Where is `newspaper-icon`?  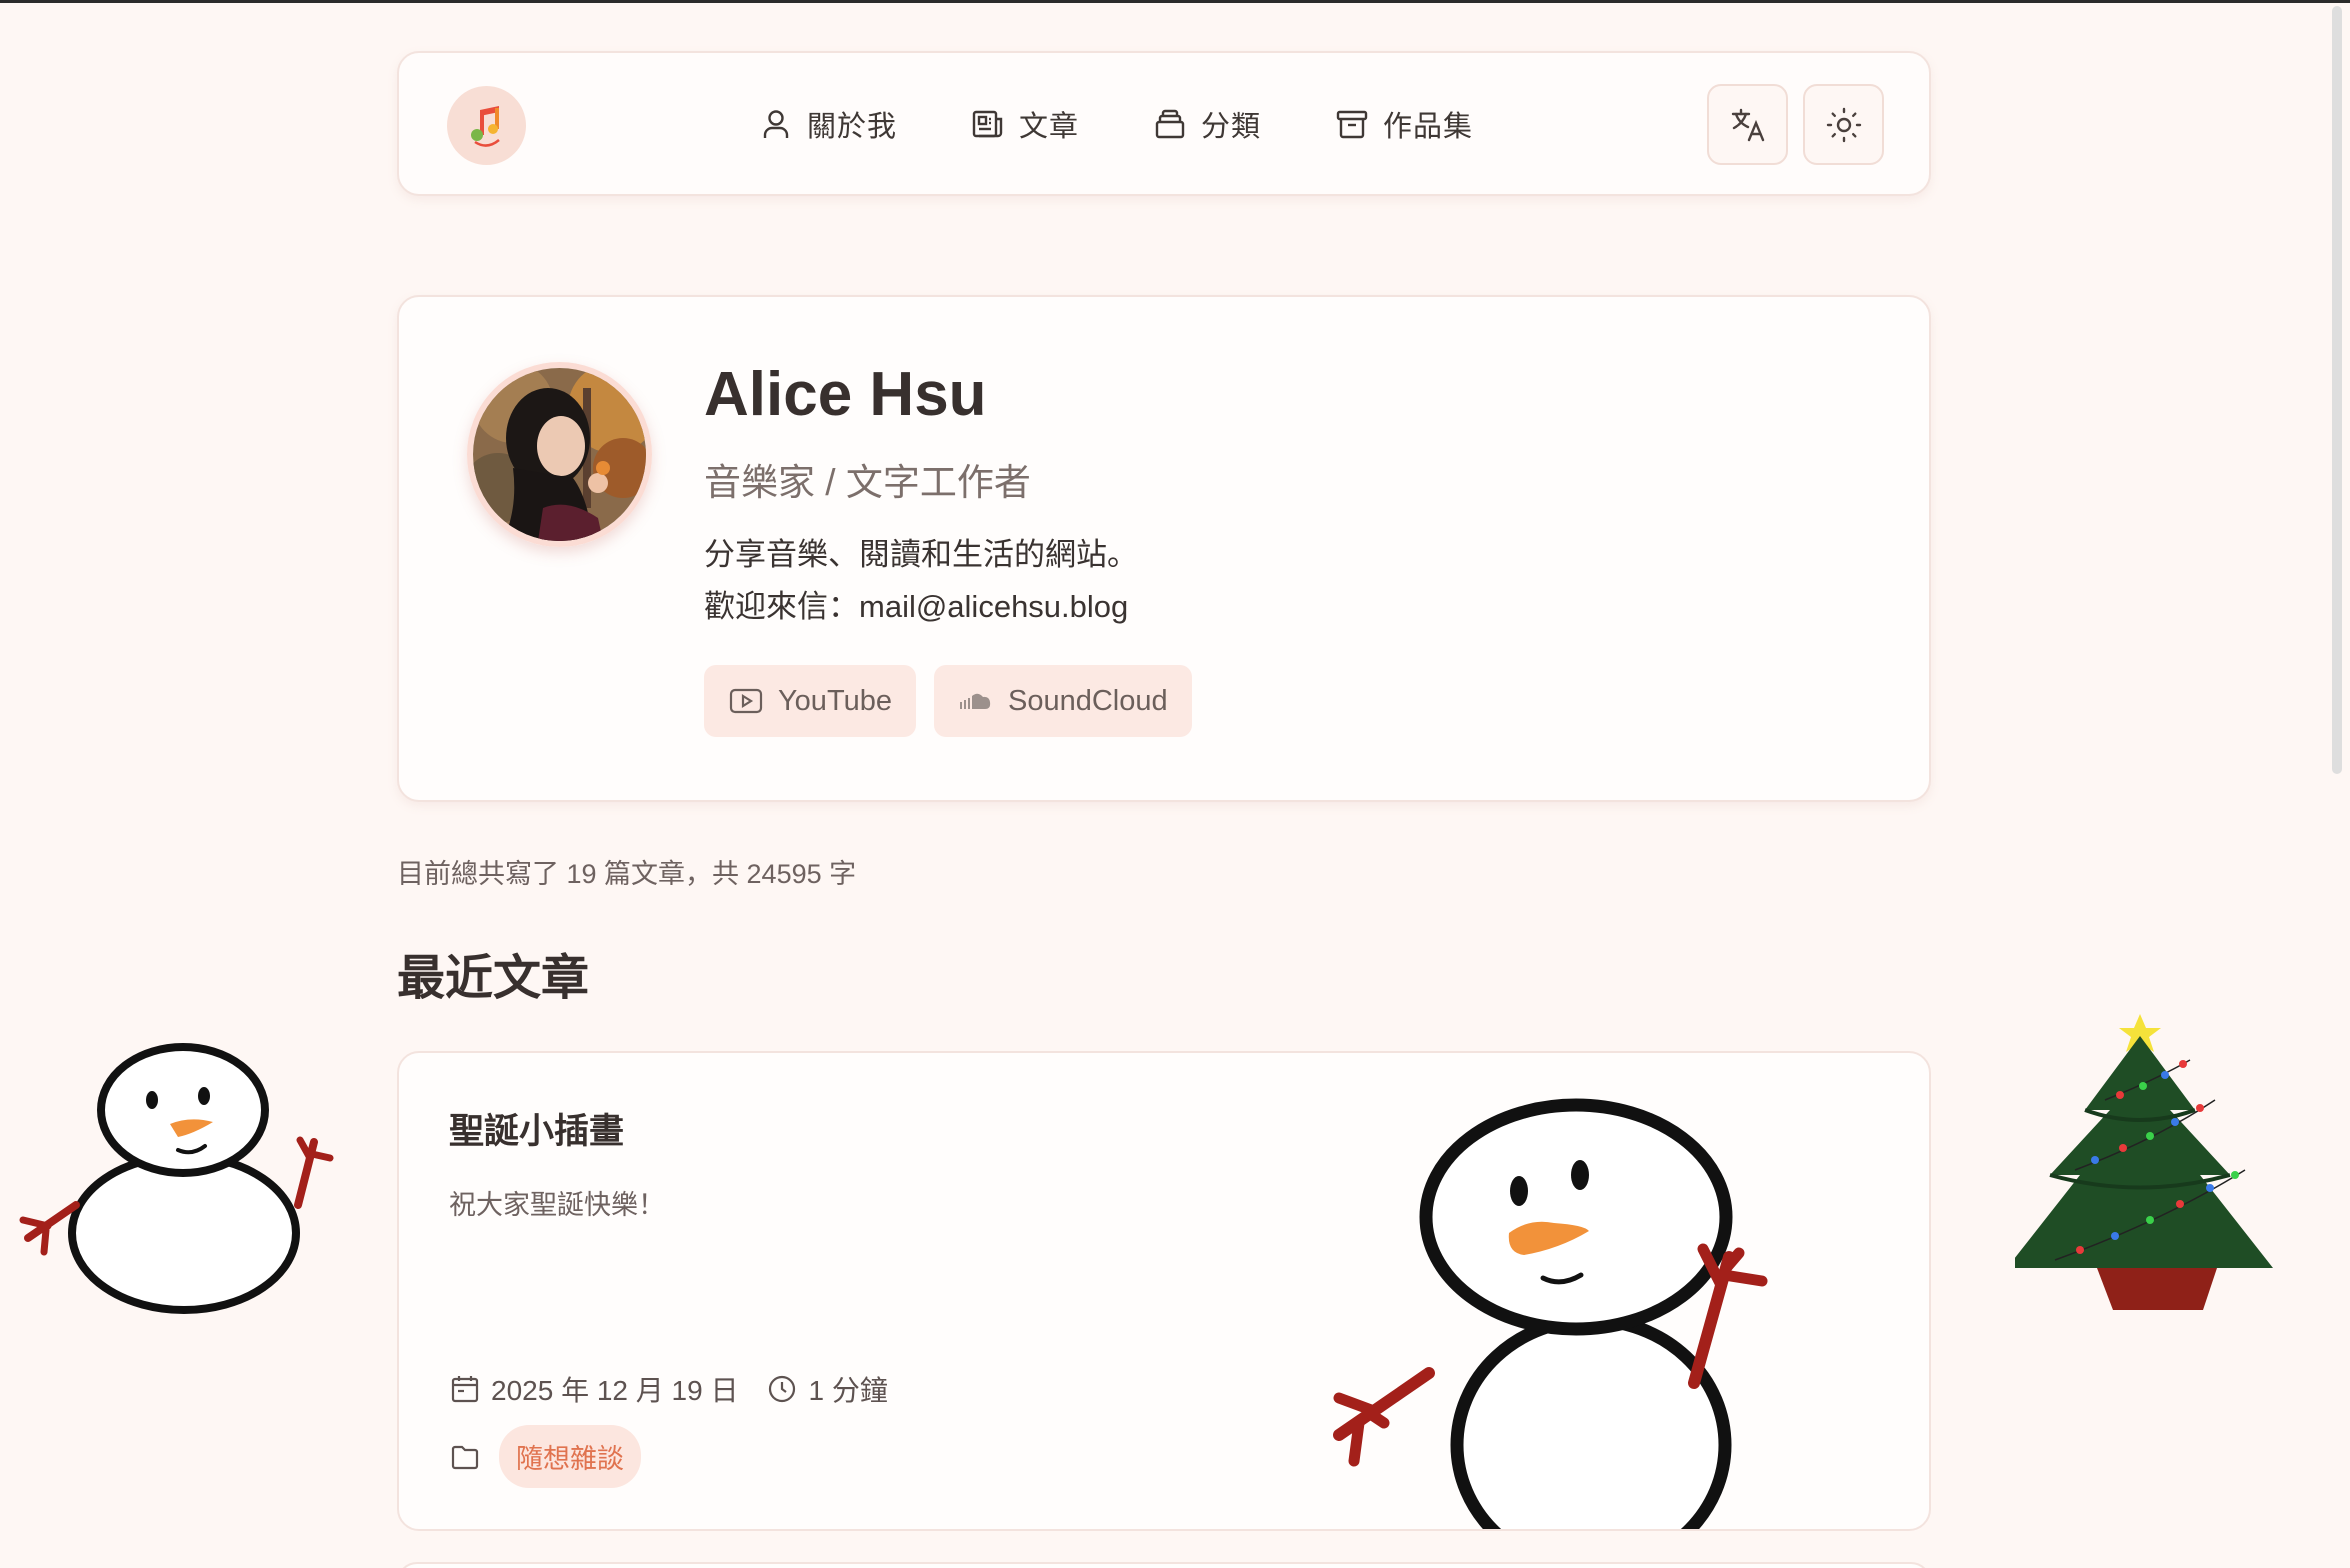
newspaper-icon is located at coordinates (987, 123).